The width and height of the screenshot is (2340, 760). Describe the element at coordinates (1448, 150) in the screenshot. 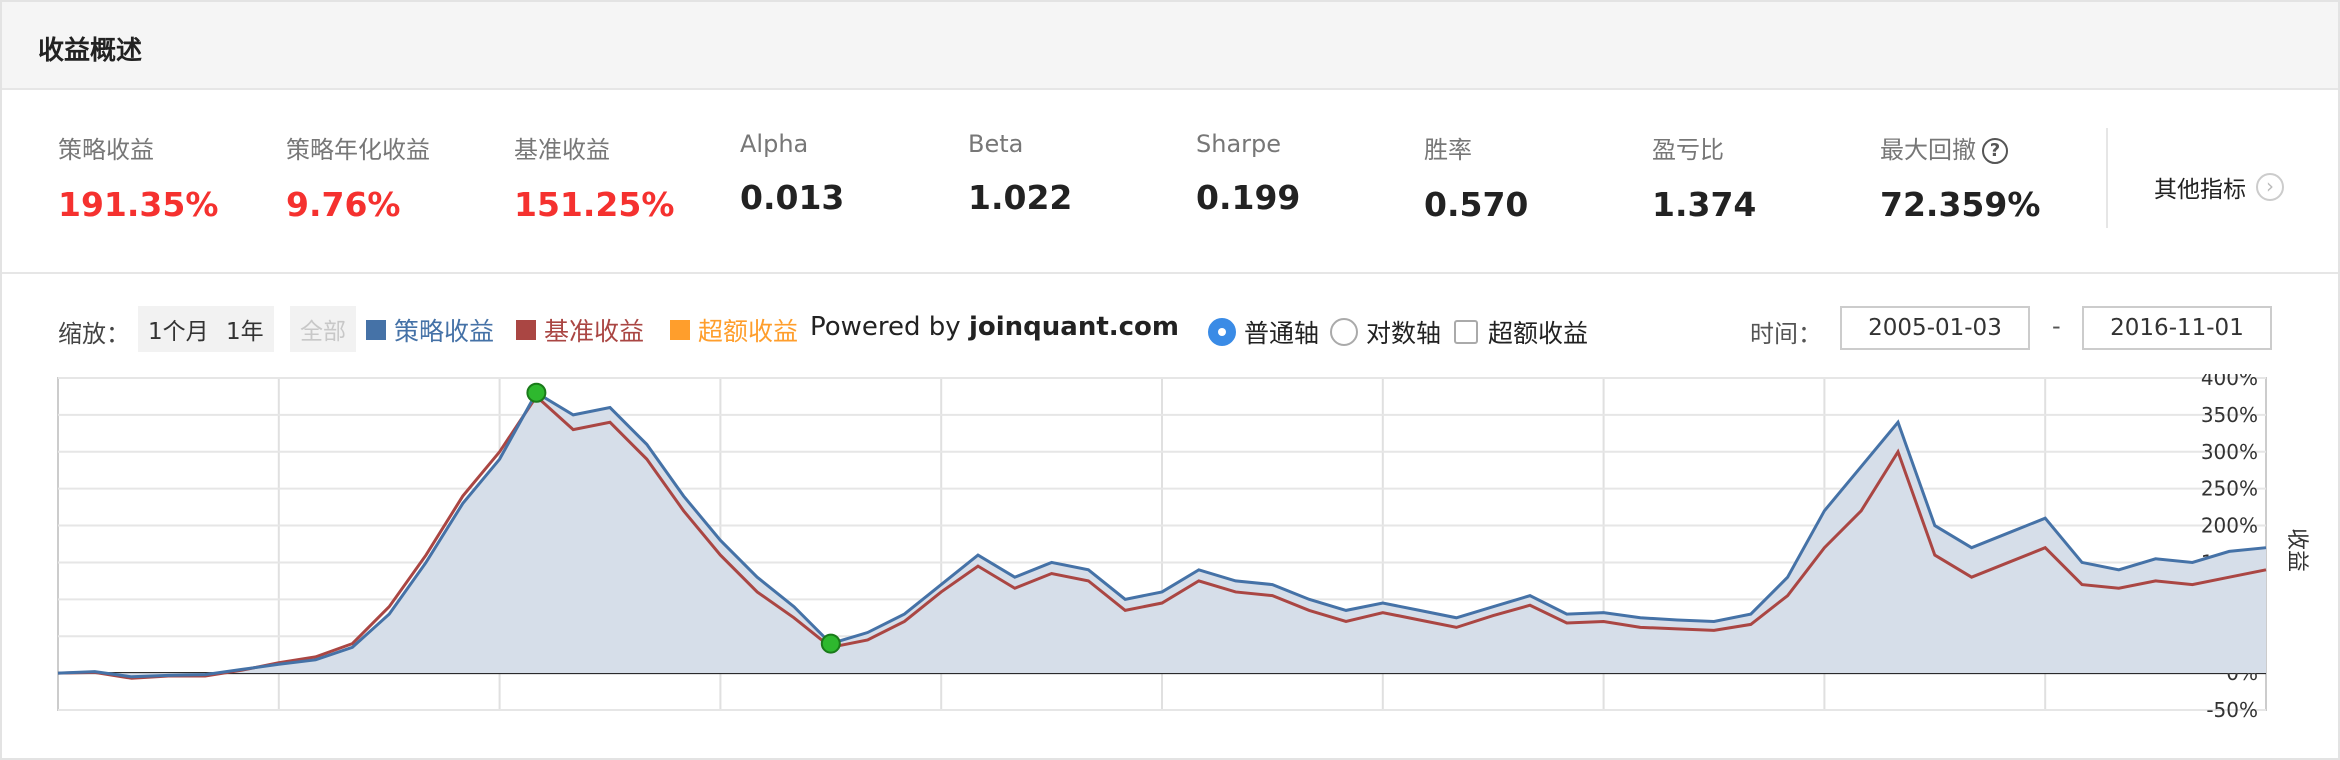

I see `metric-label: 胜率` at that location.